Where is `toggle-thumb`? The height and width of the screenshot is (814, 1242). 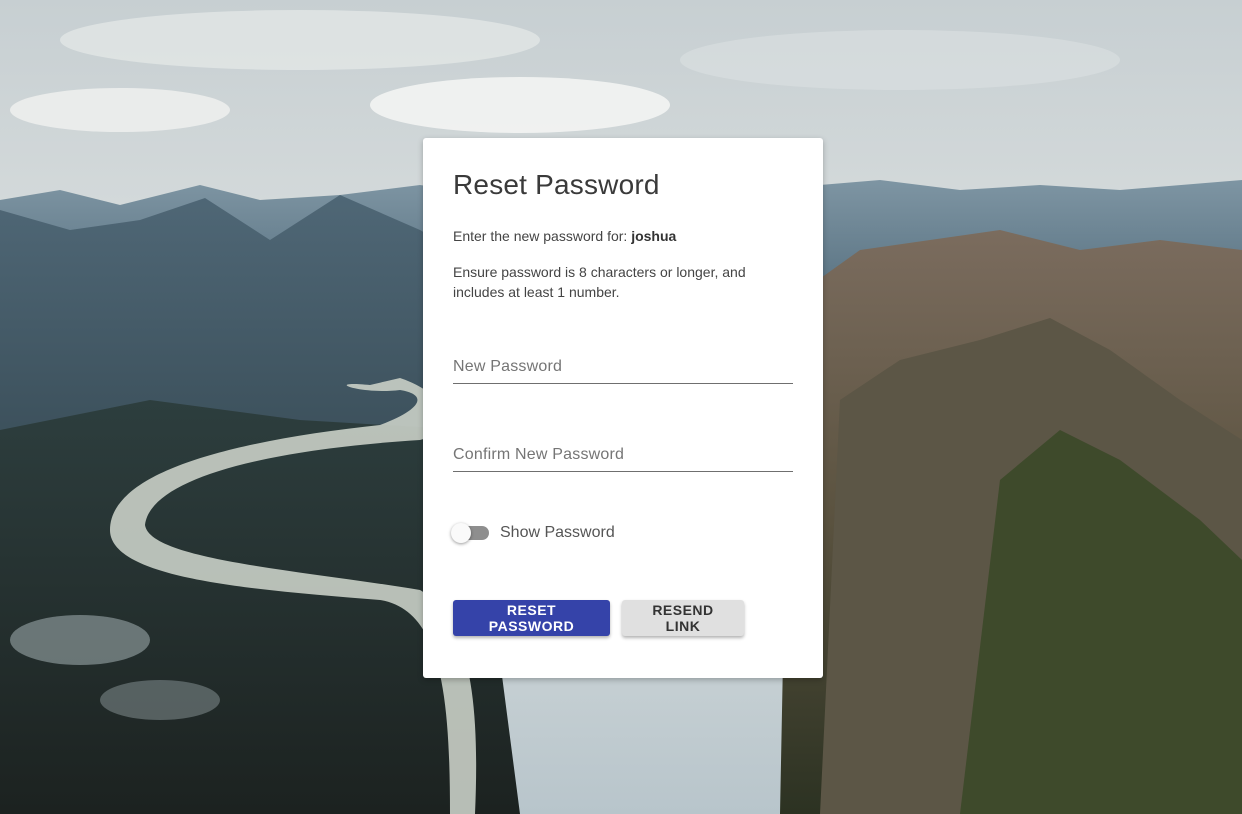 toggle-thumb is located at coordinates (461, 533).